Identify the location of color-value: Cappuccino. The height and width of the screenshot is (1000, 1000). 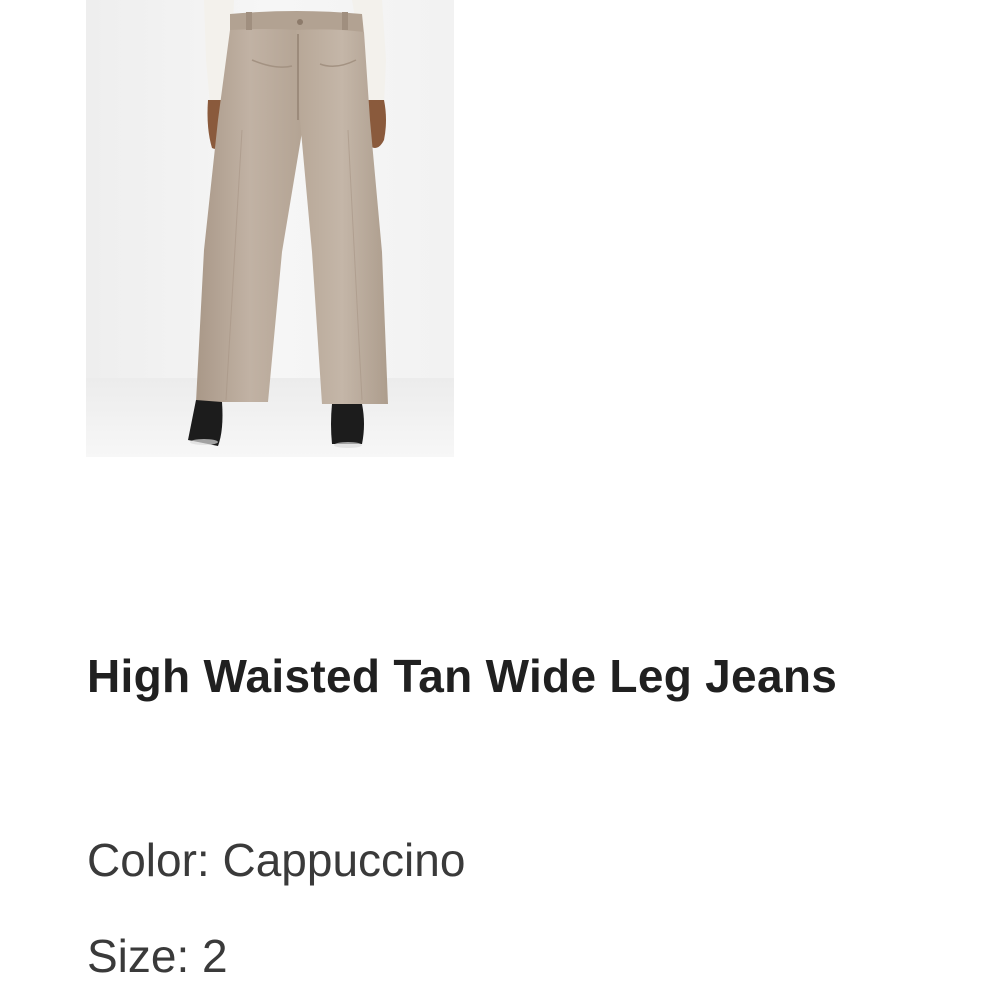
(344, 860).